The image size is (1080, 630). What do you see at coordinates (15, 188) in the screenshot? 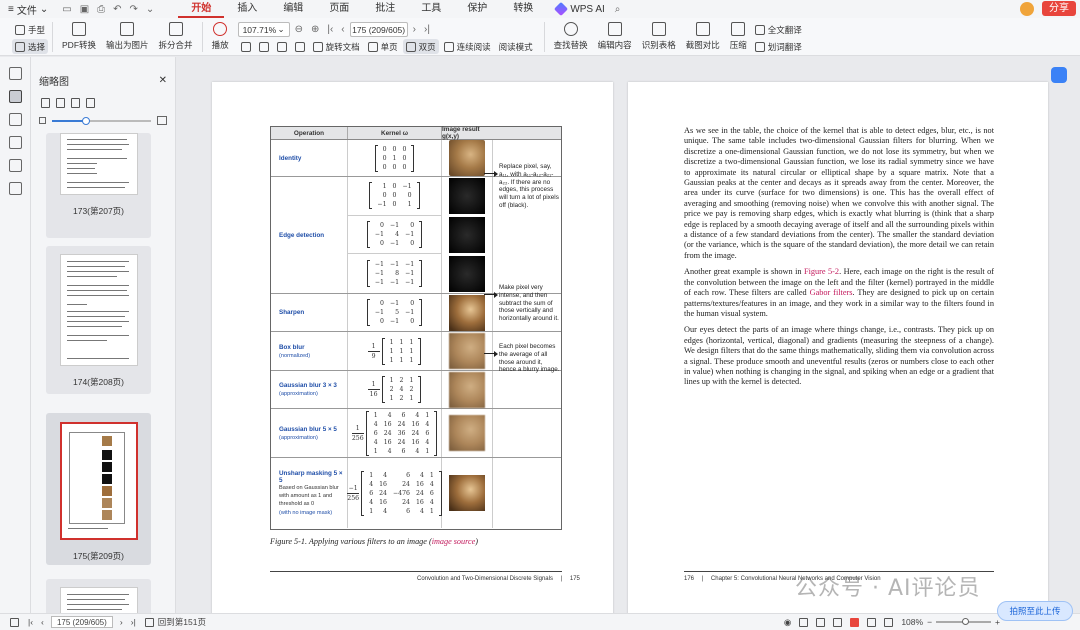
I see `layers-icon` at bounding box center [15, 188].